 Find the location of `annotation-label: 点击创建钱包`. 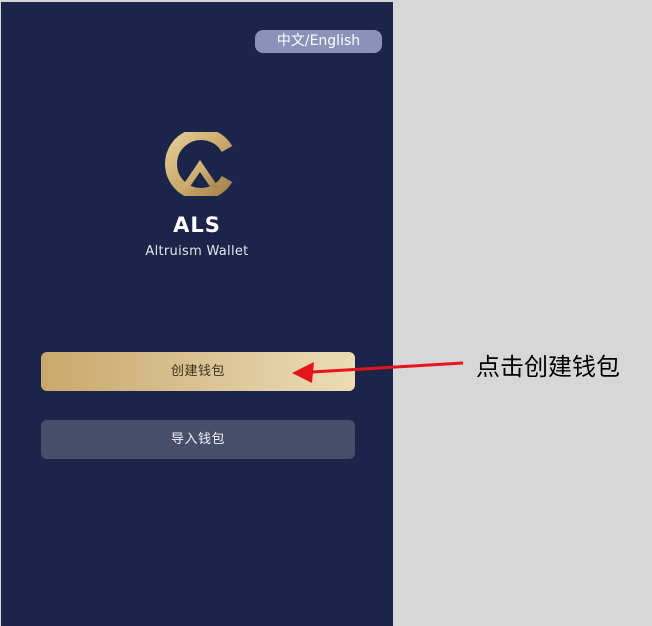

annotation-label: 点击创建钱包 is located at coordinates (548, 367).